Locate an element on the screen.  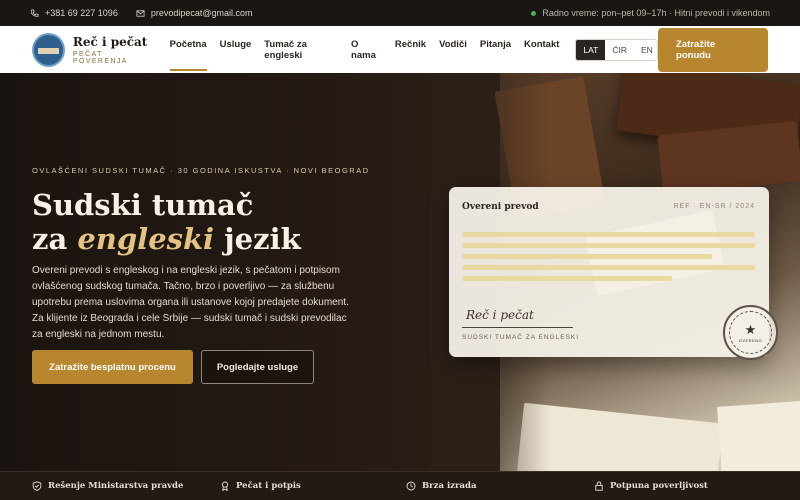
trust-label: Potpuna poverljivost is located at coordinates (659, 486).